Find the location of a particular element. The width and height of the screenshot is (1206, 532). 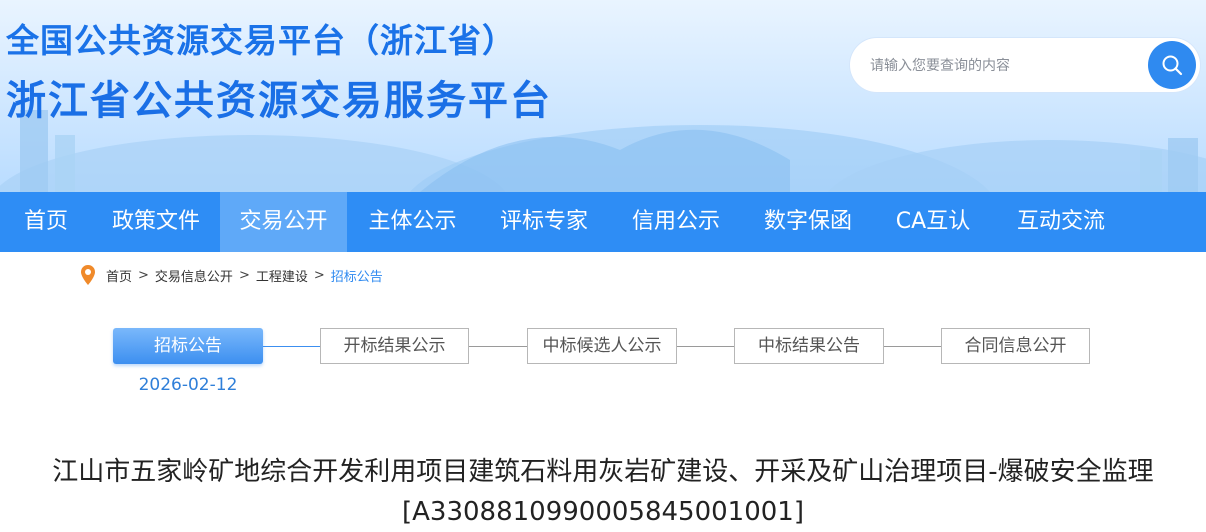

nav-item-interaction: 互动交流 is located at coordinates (1061, 222).